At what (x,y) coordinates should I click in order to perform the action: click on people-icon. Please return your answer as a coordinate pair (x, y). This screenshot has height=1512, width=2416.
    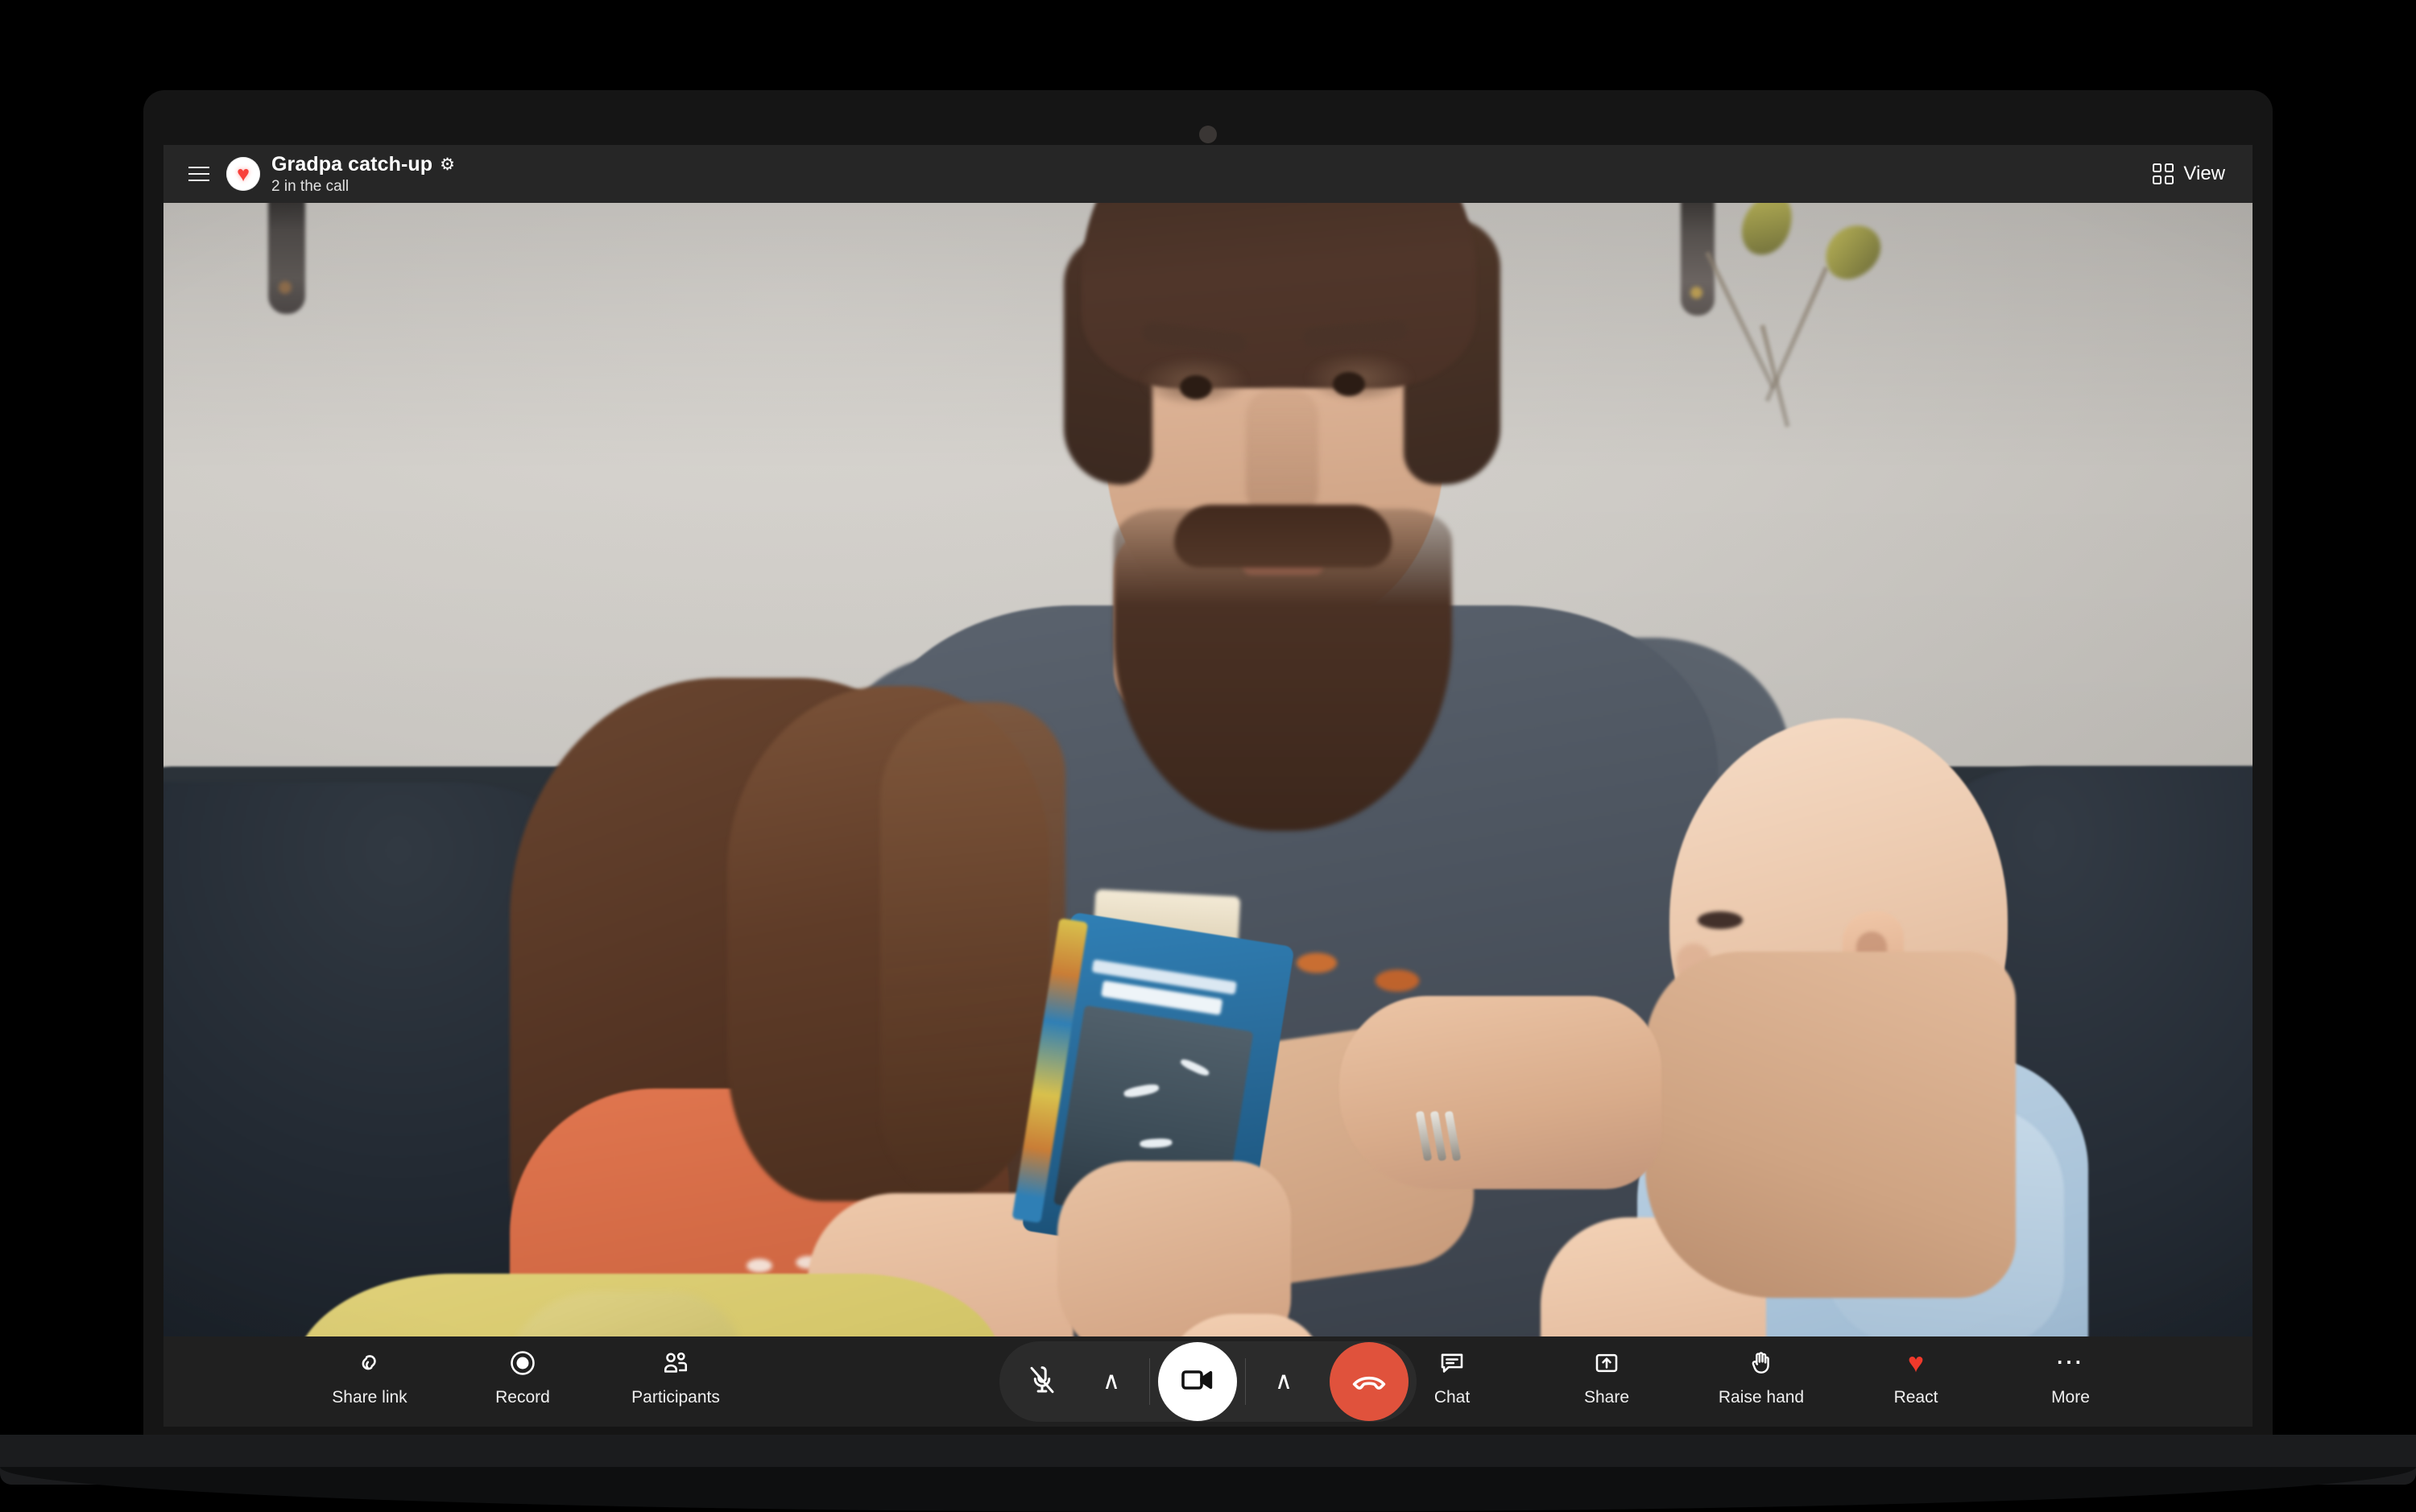
    Looking at the image, I should click on (676, 1363).